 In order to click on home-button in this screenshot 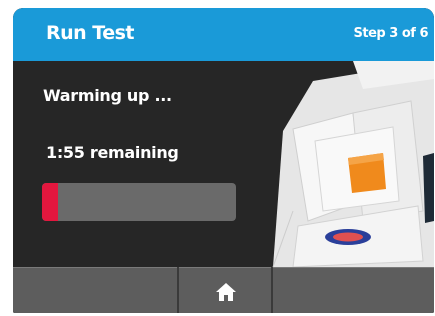, I will do `click(225, 290)`.